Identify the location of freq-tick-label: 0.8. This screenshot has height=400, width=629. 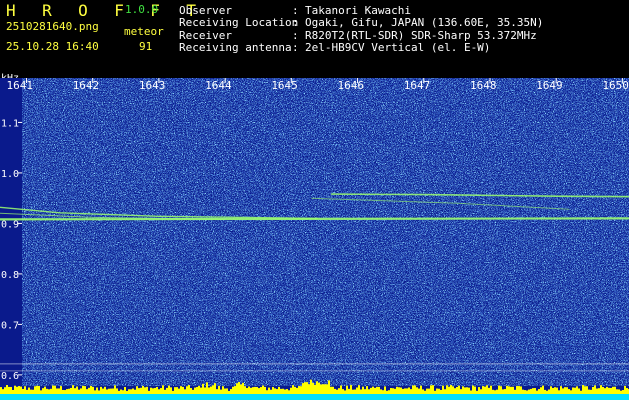
(10, 275).